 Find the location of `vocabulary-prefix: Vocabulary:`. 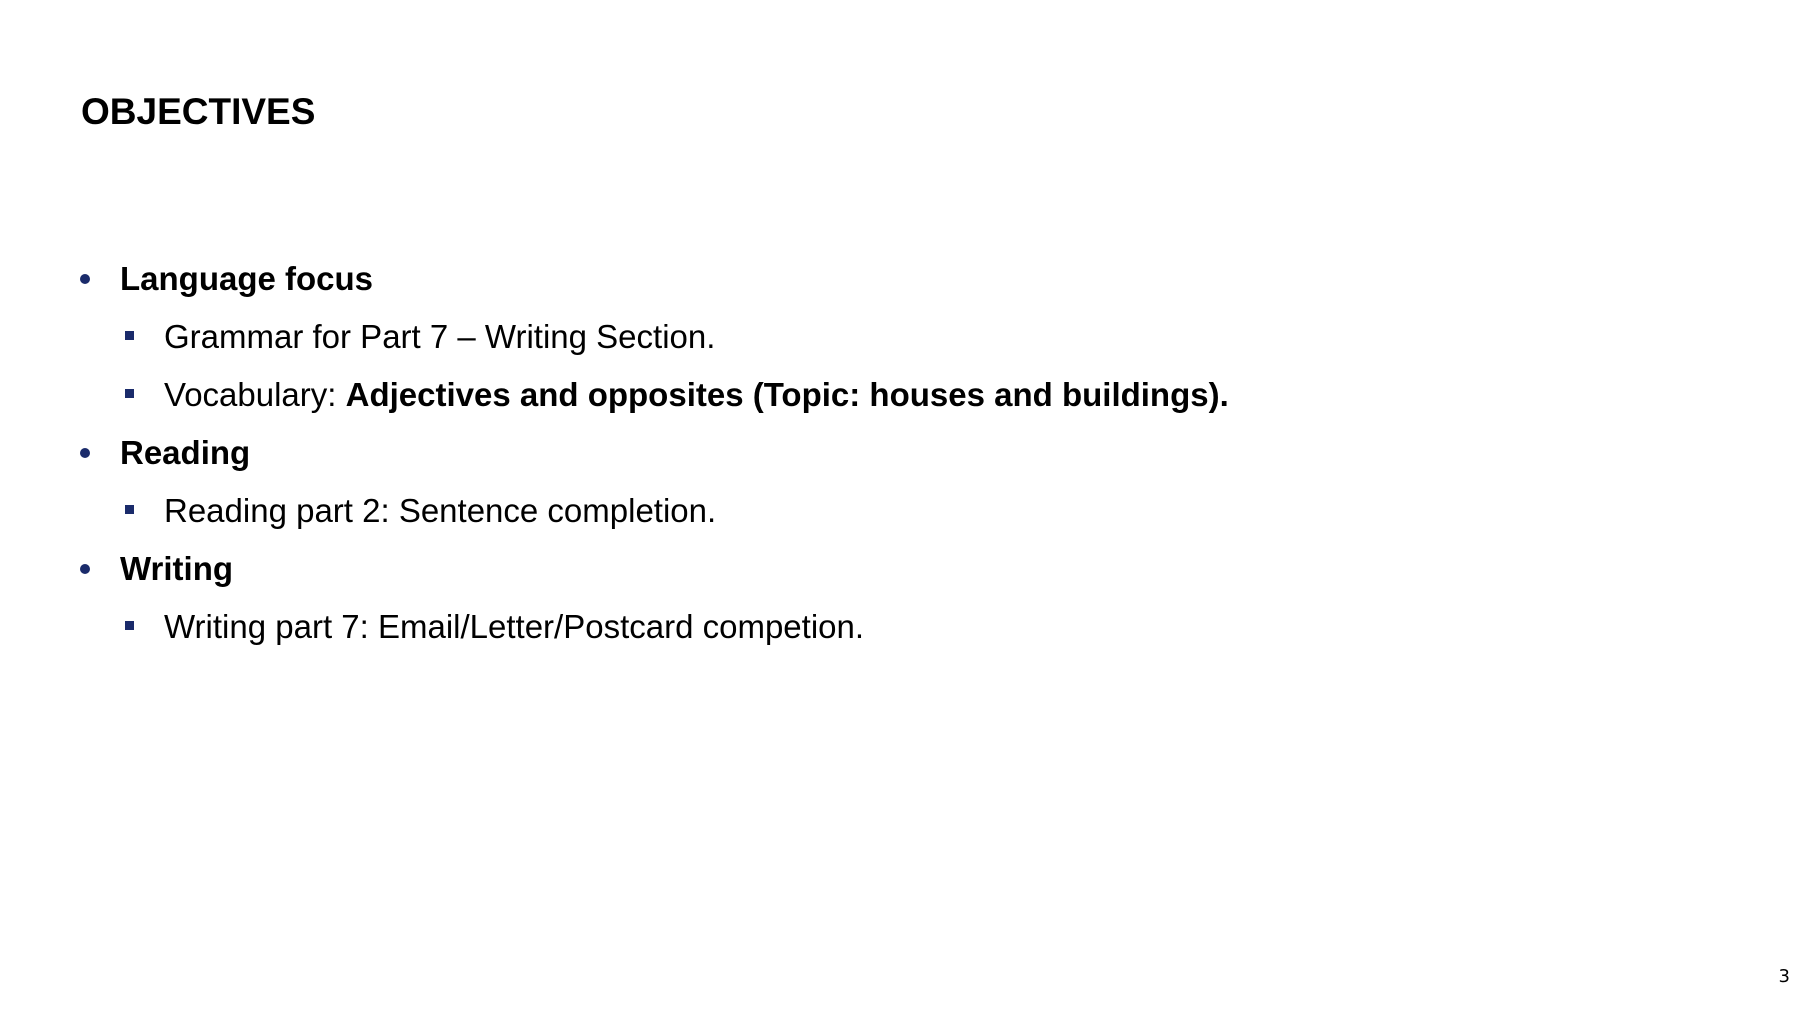

vocabulary-prefix: Vocabulary: is located at coordinates (255, 394).